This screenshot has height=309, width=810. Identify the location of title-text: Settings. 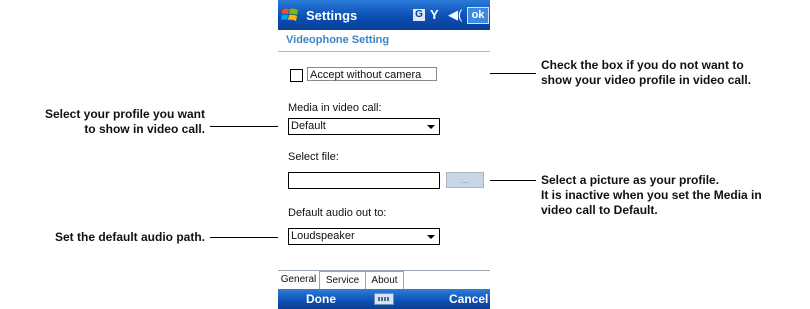
(332, 15).